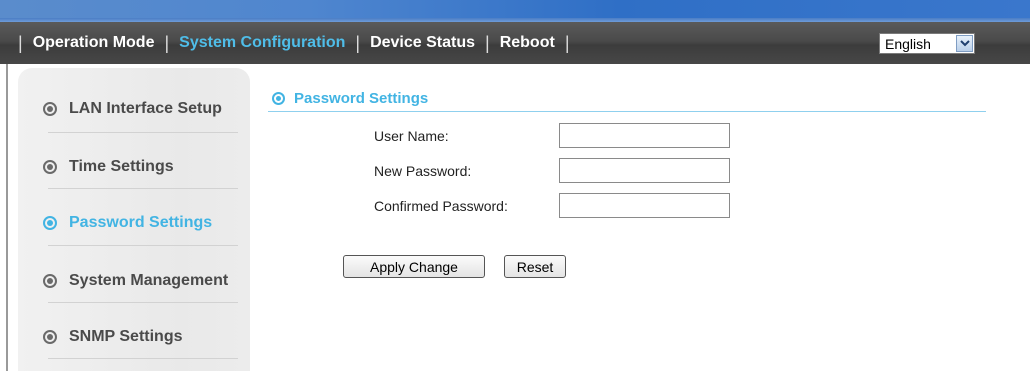 The width and height of the screenshot is (1030, 371). Describe the element at coordinates (527, 43) in the screenshot. I see `nav-reboot: Reboot` at that location.